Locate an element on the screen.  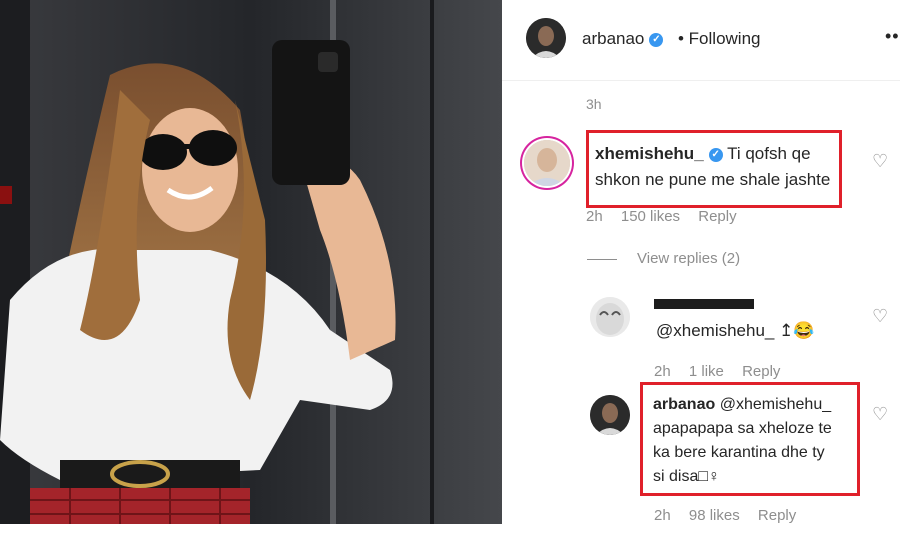
commenter-avatar is located at coordinates (547, 163).